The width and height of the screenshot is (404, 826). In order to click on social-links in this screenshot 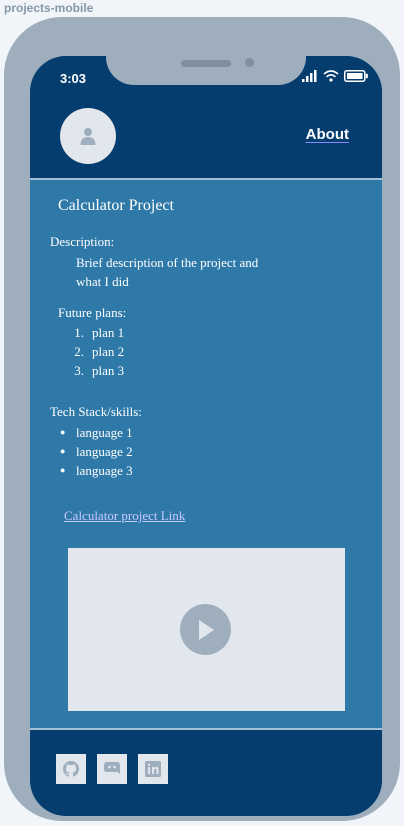, I will do `click(112, 769)`.